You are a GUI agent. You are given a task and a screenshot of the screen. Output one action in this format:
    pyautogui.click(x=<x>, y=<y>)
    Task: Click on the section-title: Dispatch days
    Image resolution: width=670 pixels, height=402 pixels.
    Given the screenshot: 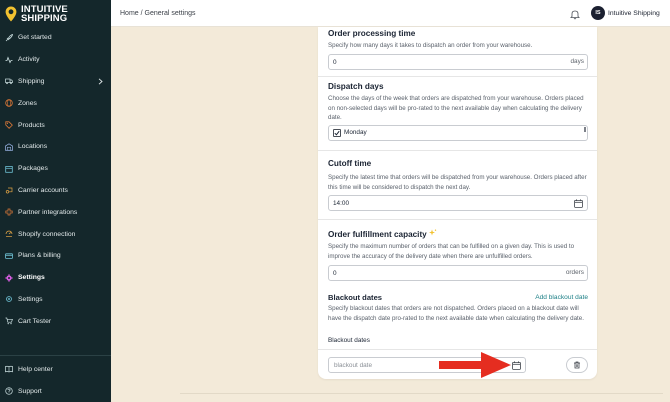 What is the action you would take?
    pyautogui.click(x=356, y=86)
    